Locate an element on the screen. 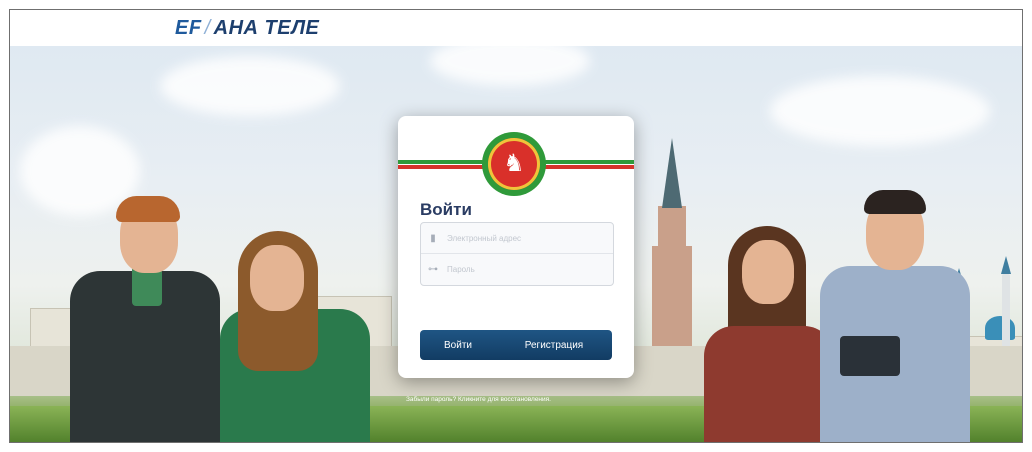 The image size is (1032, 452). person-left-woman is located at coordinates (290, 336).